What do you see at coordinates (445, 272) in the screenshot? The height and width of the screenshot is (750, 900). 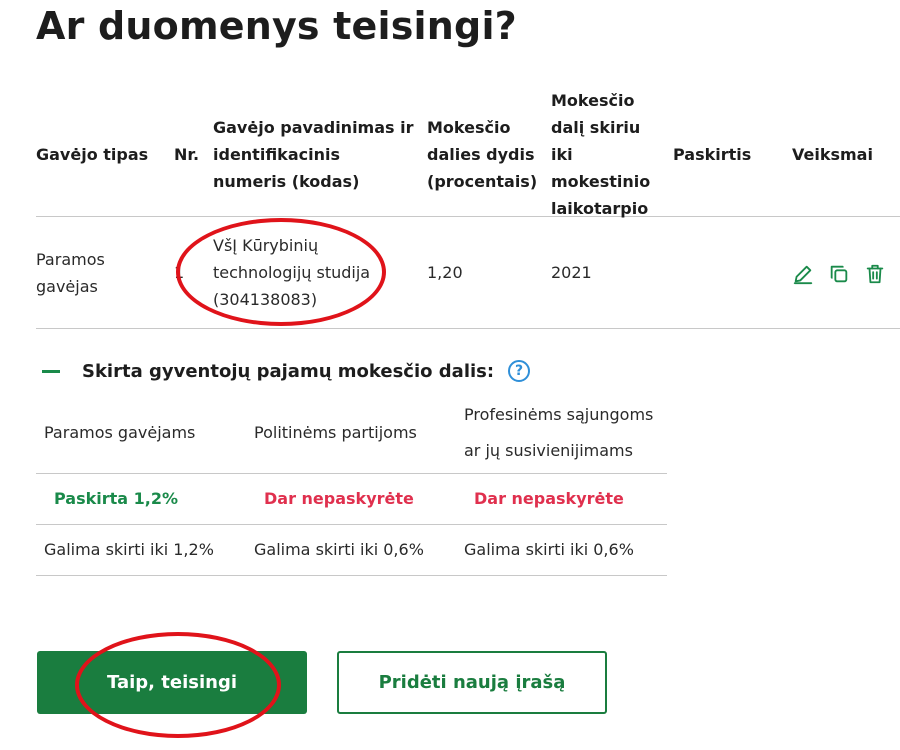 I see `cell-tax-share-size: 1,20` at bounding box center [445, 272].